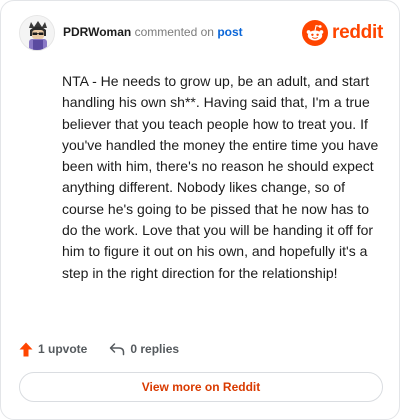 Image resolution: width=400 pixels, height=420 pixels. What do you see at coordinates (315, 33) in the screenshot?
I see `reddit-logo-icon` at bounding box center [315, 33].